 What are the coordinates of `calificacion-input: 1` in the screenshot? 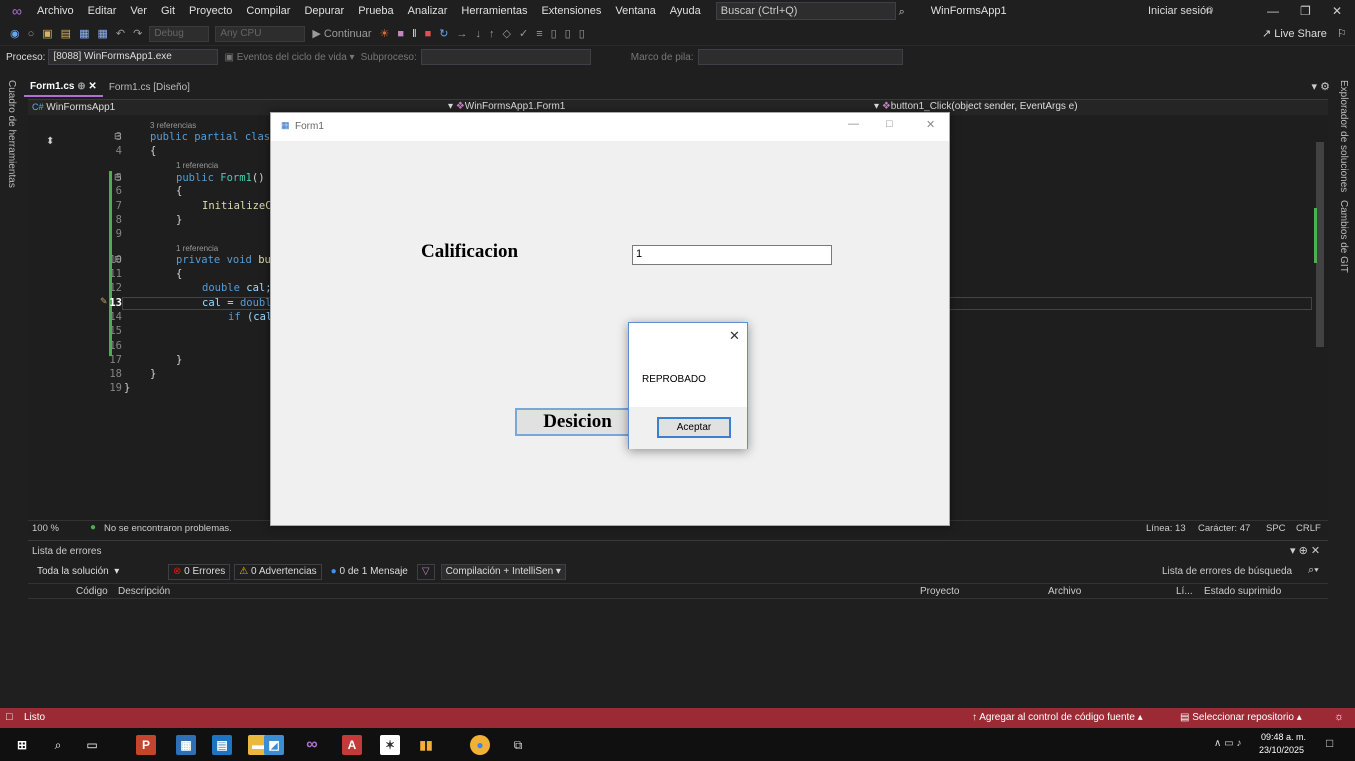 It's located at (732, 255).